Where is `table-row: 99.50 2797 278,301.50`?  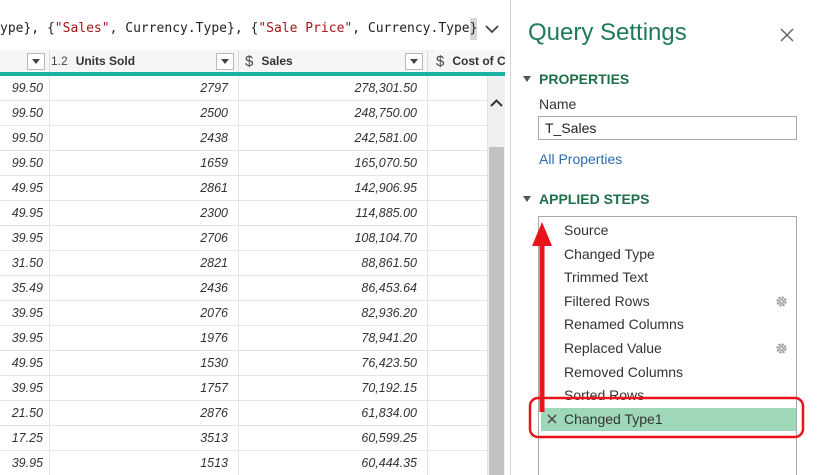
table-row: 99.50 2797 278,301.50 is located at coordinates (244, 88).